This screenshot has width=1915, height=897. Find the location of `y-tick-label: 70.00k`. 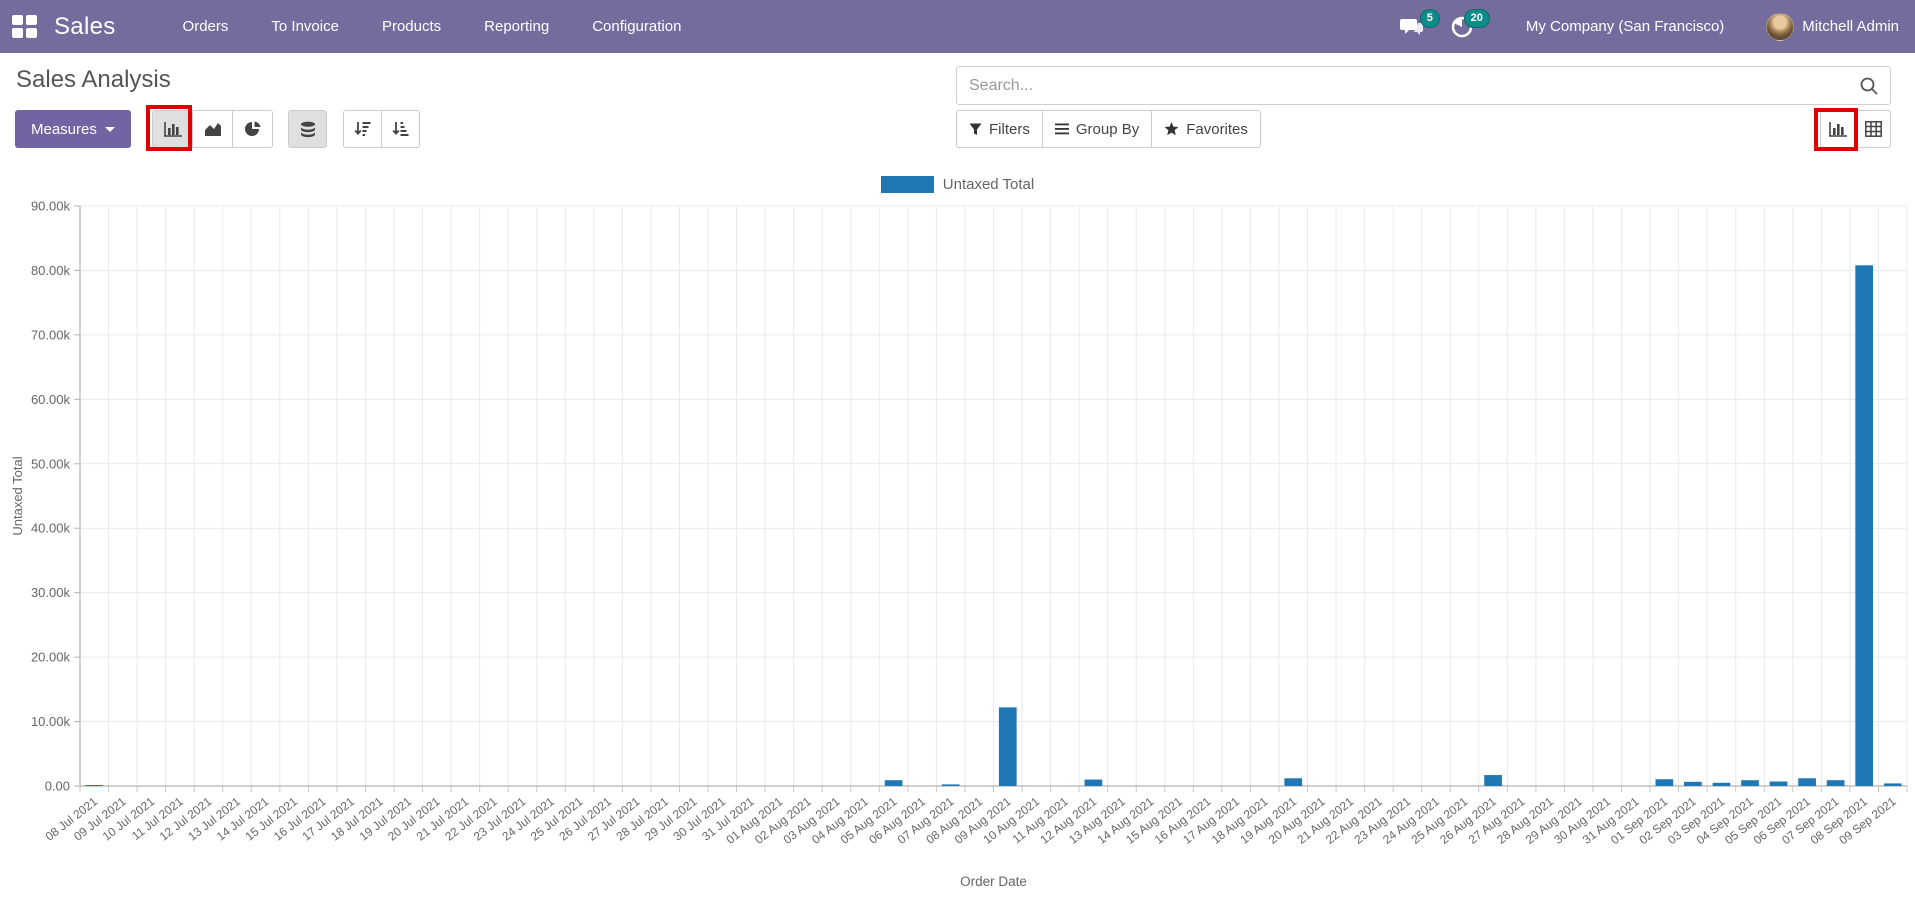

y-tick-label: 70.00k is located at coordinates (51, 334).